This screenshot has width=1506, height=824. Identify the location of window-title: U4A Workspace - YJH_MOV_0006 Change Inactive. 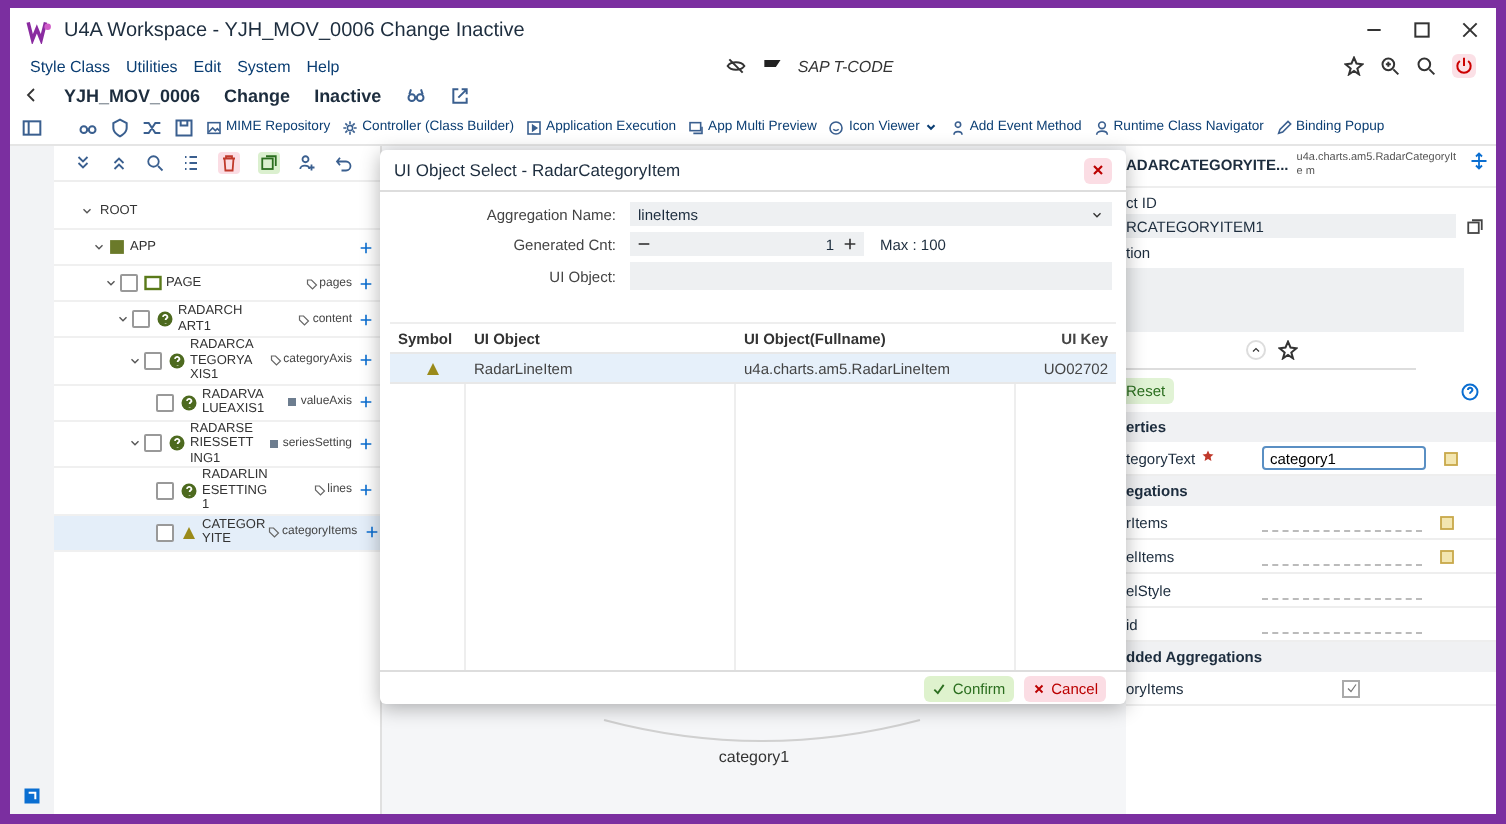
(295, 30).